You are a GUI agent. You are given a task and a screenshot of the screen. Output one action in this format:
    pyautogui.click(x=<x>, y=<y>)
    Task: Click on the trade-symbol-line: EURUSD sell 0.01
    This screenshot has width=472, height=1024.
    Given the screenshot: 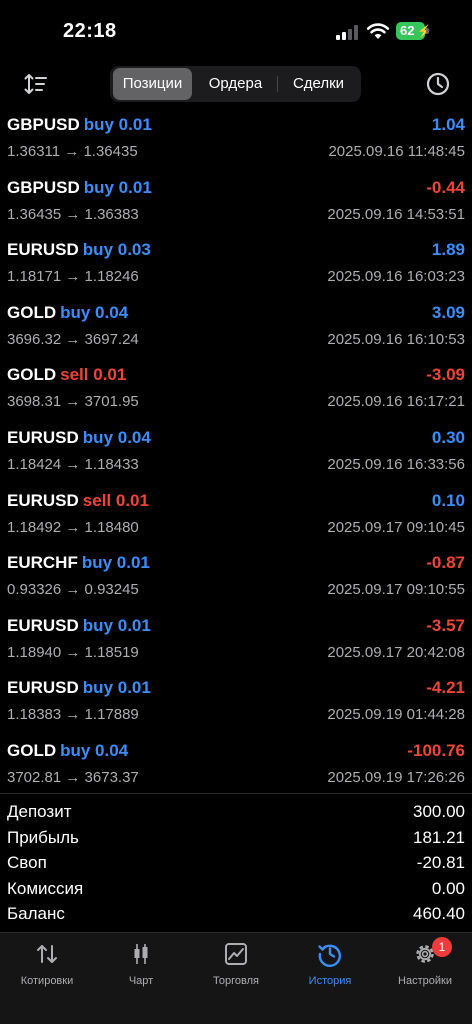 What is the action you would take?
    pyautogui.click(x=78, y=501)
    